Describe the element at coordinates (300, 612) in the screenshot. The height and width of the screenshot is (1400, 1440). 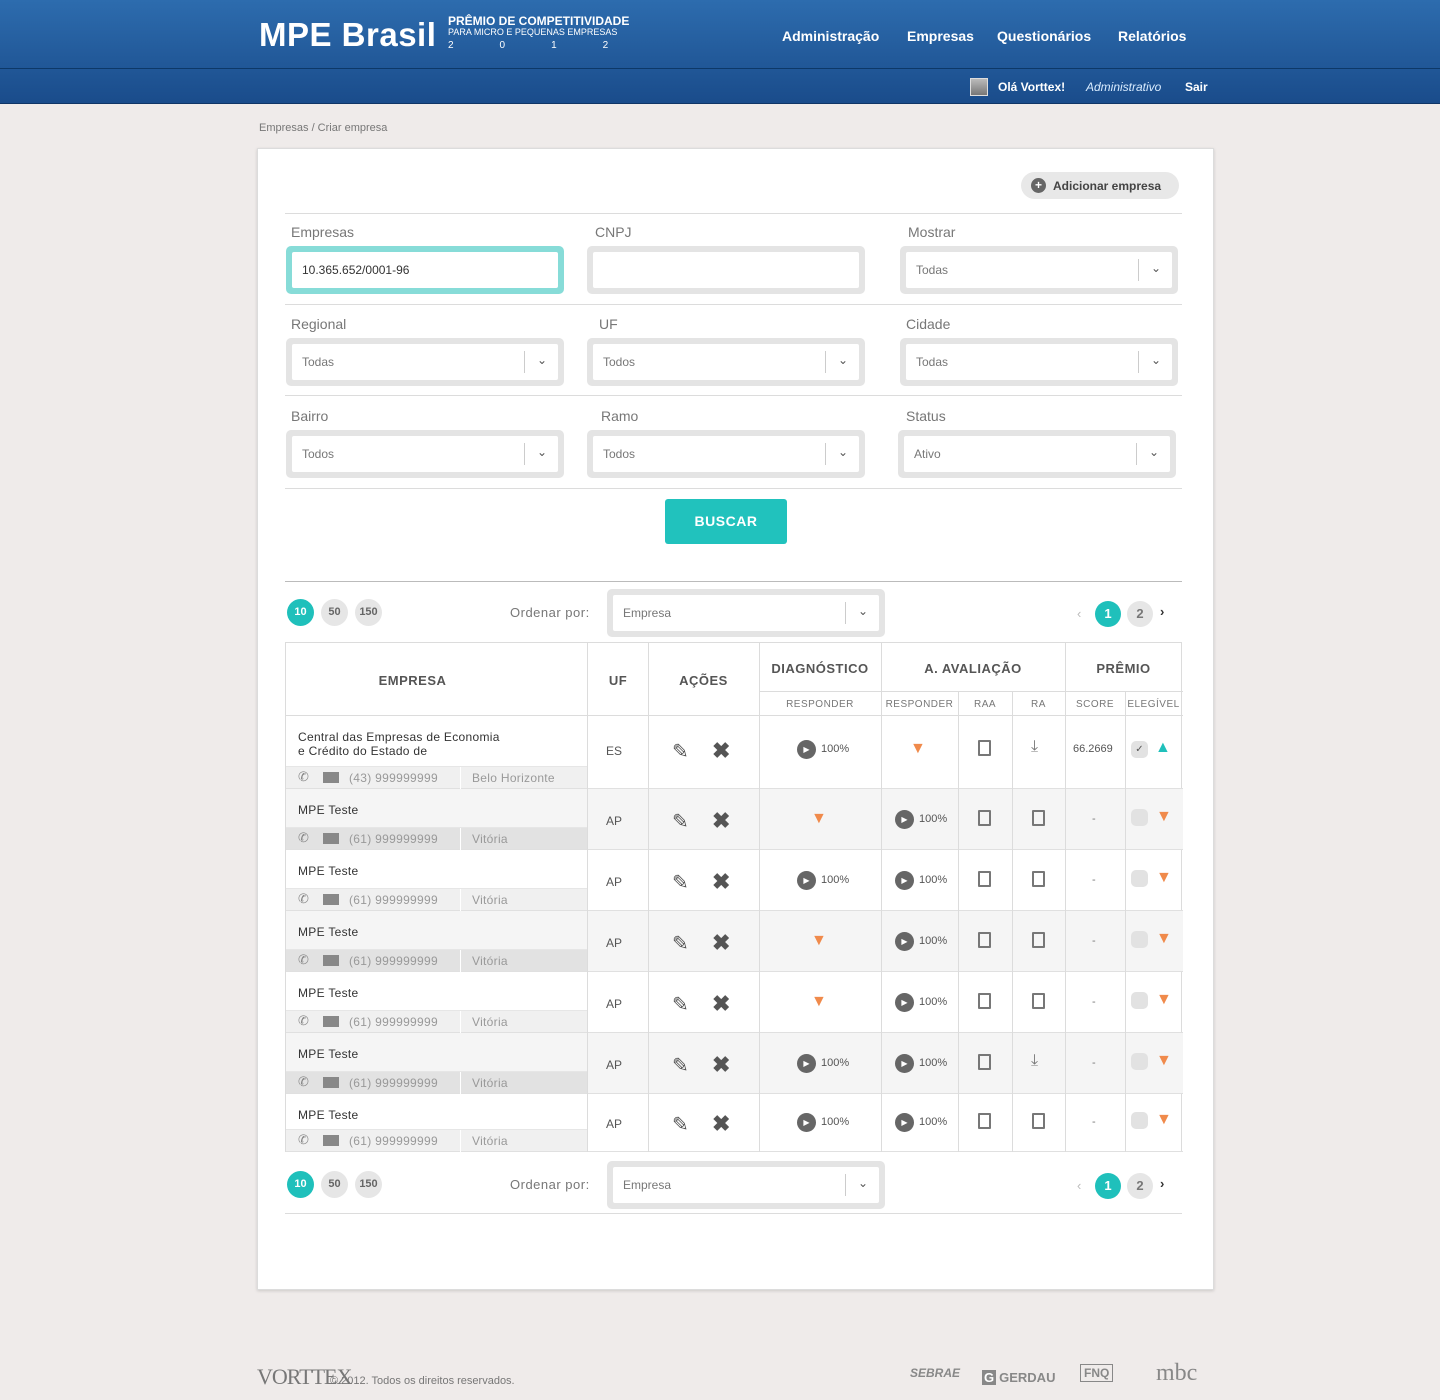
I see `per-page-10: 10` at that location.